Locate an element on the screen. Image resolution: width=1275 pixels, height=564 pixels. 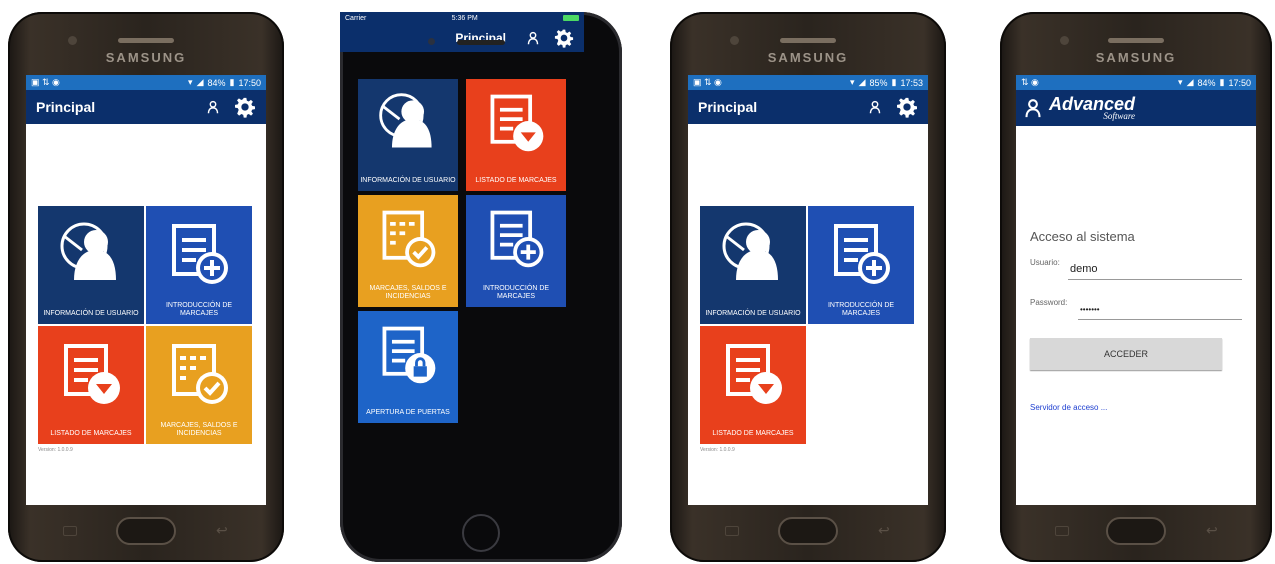
clock: 17:53 is located at coordinates (911, 82).